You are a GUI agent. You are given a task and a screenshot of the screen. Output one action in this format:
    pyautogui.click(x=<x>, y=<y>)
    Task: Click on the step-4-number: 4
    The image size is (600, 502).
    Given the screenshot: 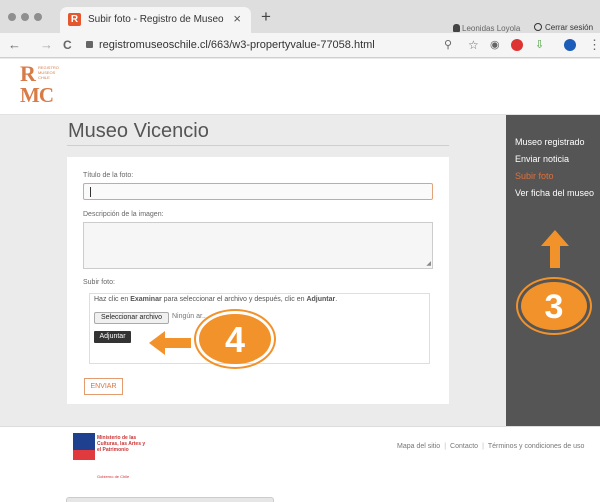 What is the action you would take?
    pyautogui.click(x=235, y=339)
    